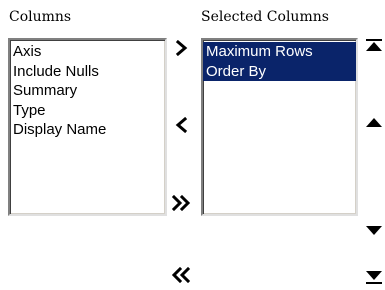 This screenshot has width=385, height=290. I want to click on move-down-button, so click(374, 231).